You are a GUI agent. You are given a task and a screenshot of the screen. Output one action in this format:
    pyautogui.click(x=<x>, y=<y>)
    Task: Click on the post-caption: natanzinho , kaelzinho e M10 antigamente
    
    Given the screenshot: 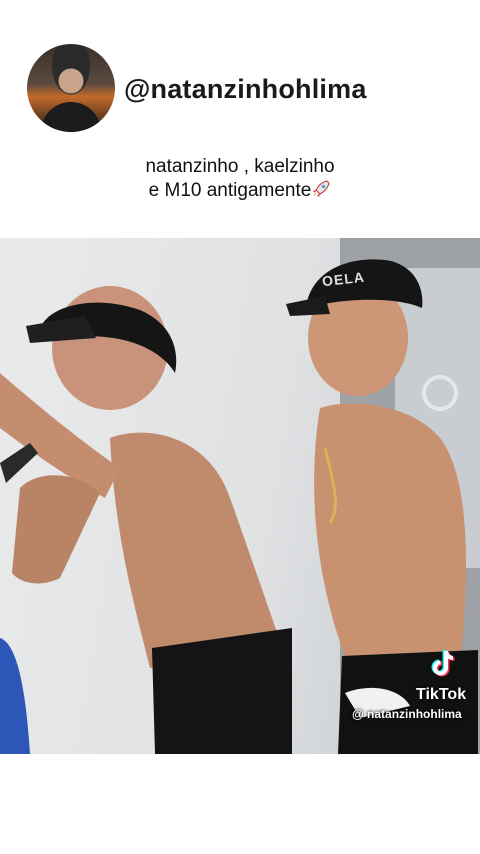 What is the action you would take?
    pyautogui.click(x=240, y=179)
    